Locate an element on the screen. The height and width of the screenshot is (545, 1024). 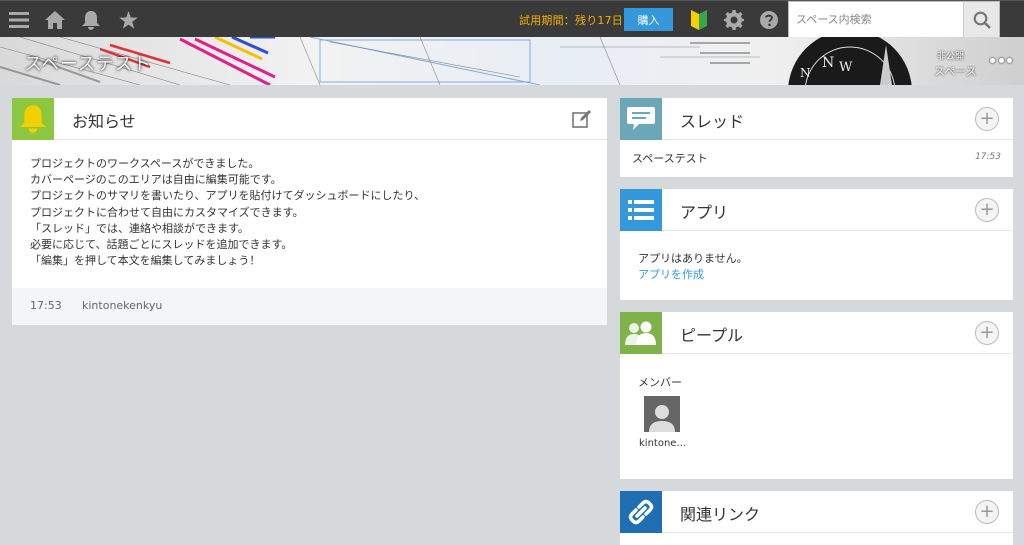
notice-line: カバーページのこのエリアは自由に編集可能です。 is located at coordinates (156, 180).